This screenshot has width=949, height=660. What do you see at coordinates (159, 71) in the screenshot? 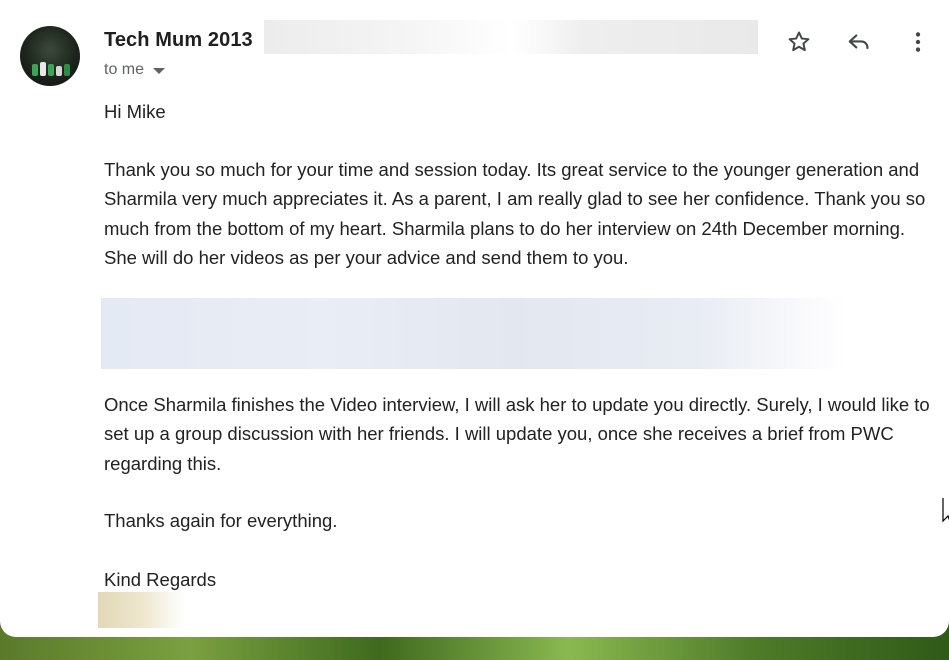
I see `chevron-down-icon` at bounding box center [159, 71].